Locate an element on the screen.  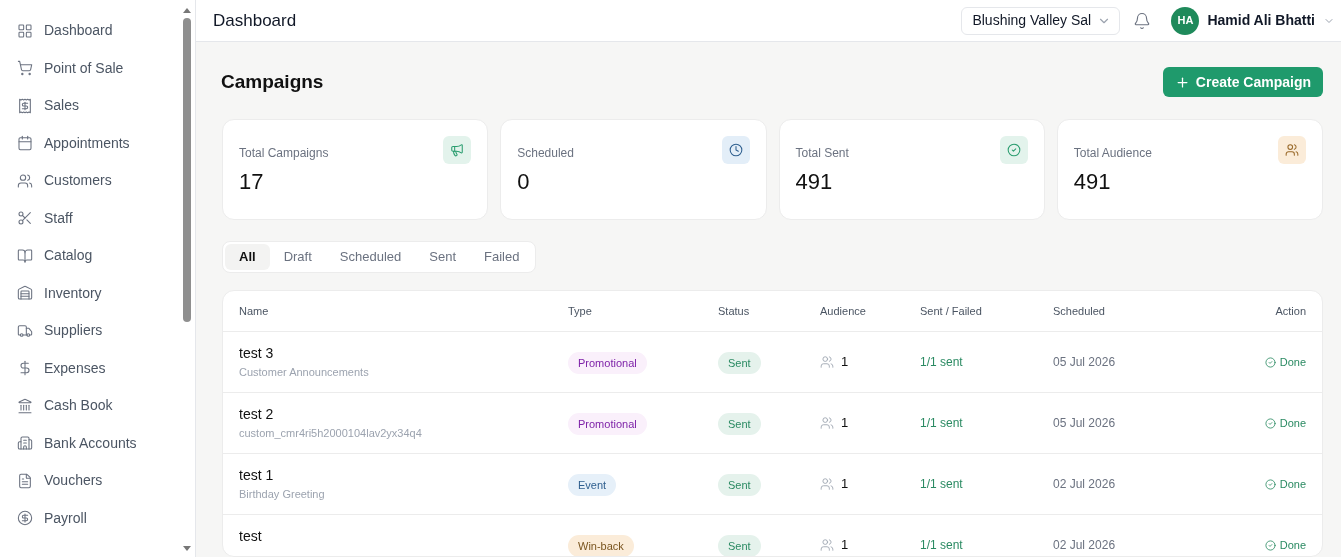
warehouse-icon is located at coordinates (25, 293).